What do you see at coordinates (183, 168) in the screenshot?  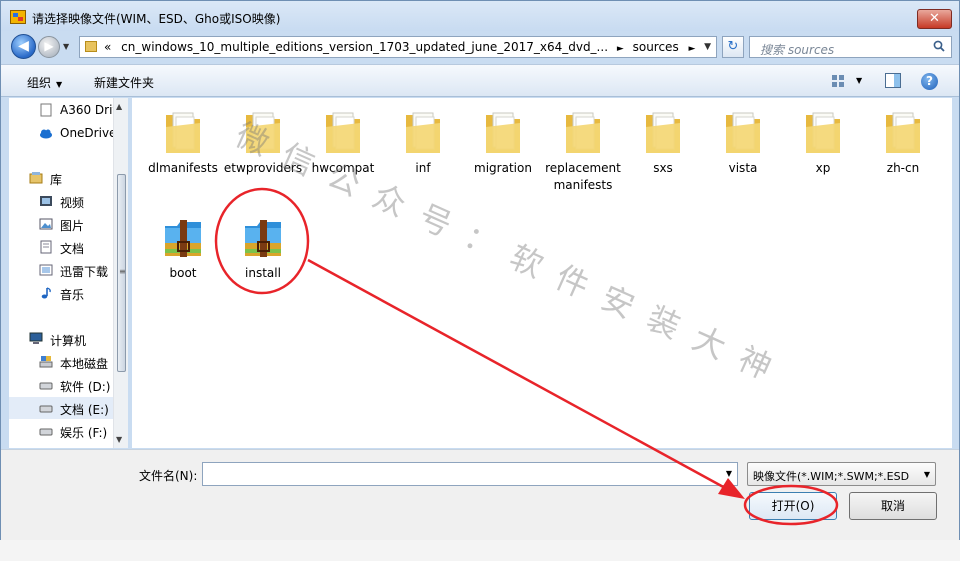 I see `file-name: dlmanifests` at bounding box center [183, 168].